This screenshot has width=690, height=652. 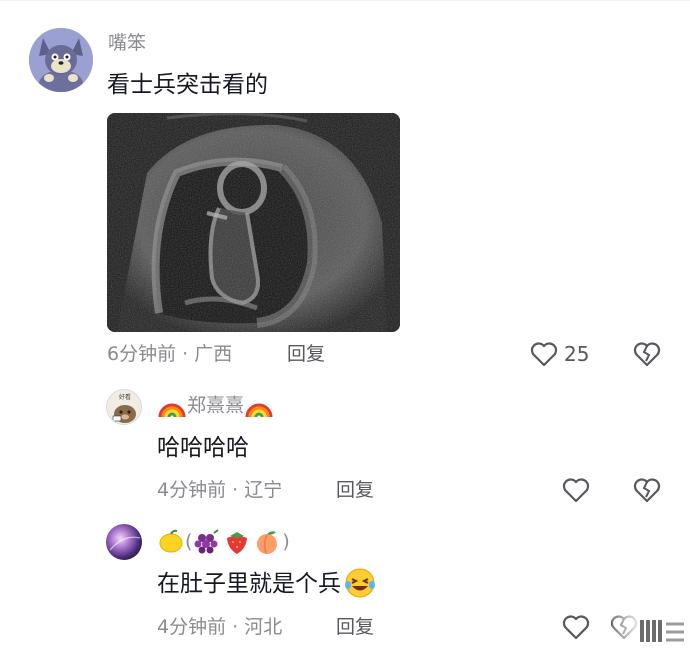 What do you see at coordinates (223, 542) in the screenshot?
I see `username: ( )` at bounding box center [223, 542].